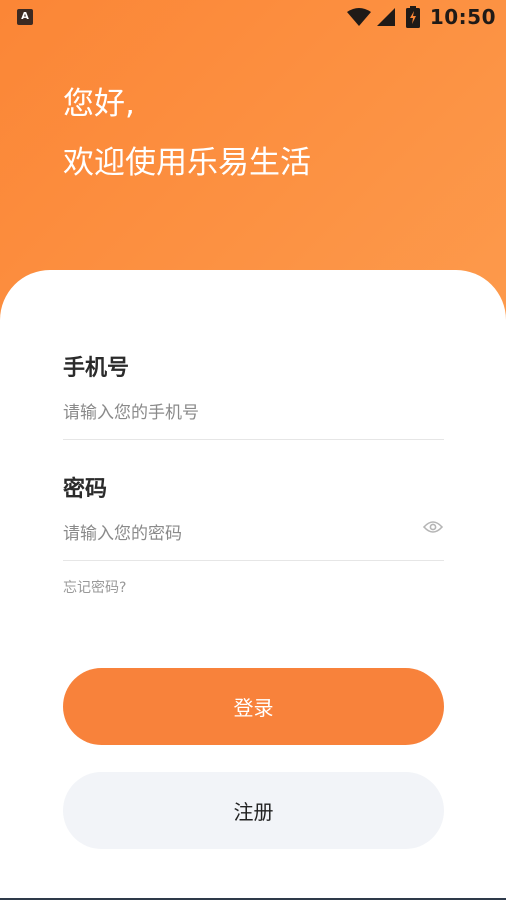 This screenshot has width=506, height=900. What do you see at coordinates (187, 163) in the screenshot?
I see `greeting-welcome: 欢迎使用乐易生活` at bounding box center [187, 163].